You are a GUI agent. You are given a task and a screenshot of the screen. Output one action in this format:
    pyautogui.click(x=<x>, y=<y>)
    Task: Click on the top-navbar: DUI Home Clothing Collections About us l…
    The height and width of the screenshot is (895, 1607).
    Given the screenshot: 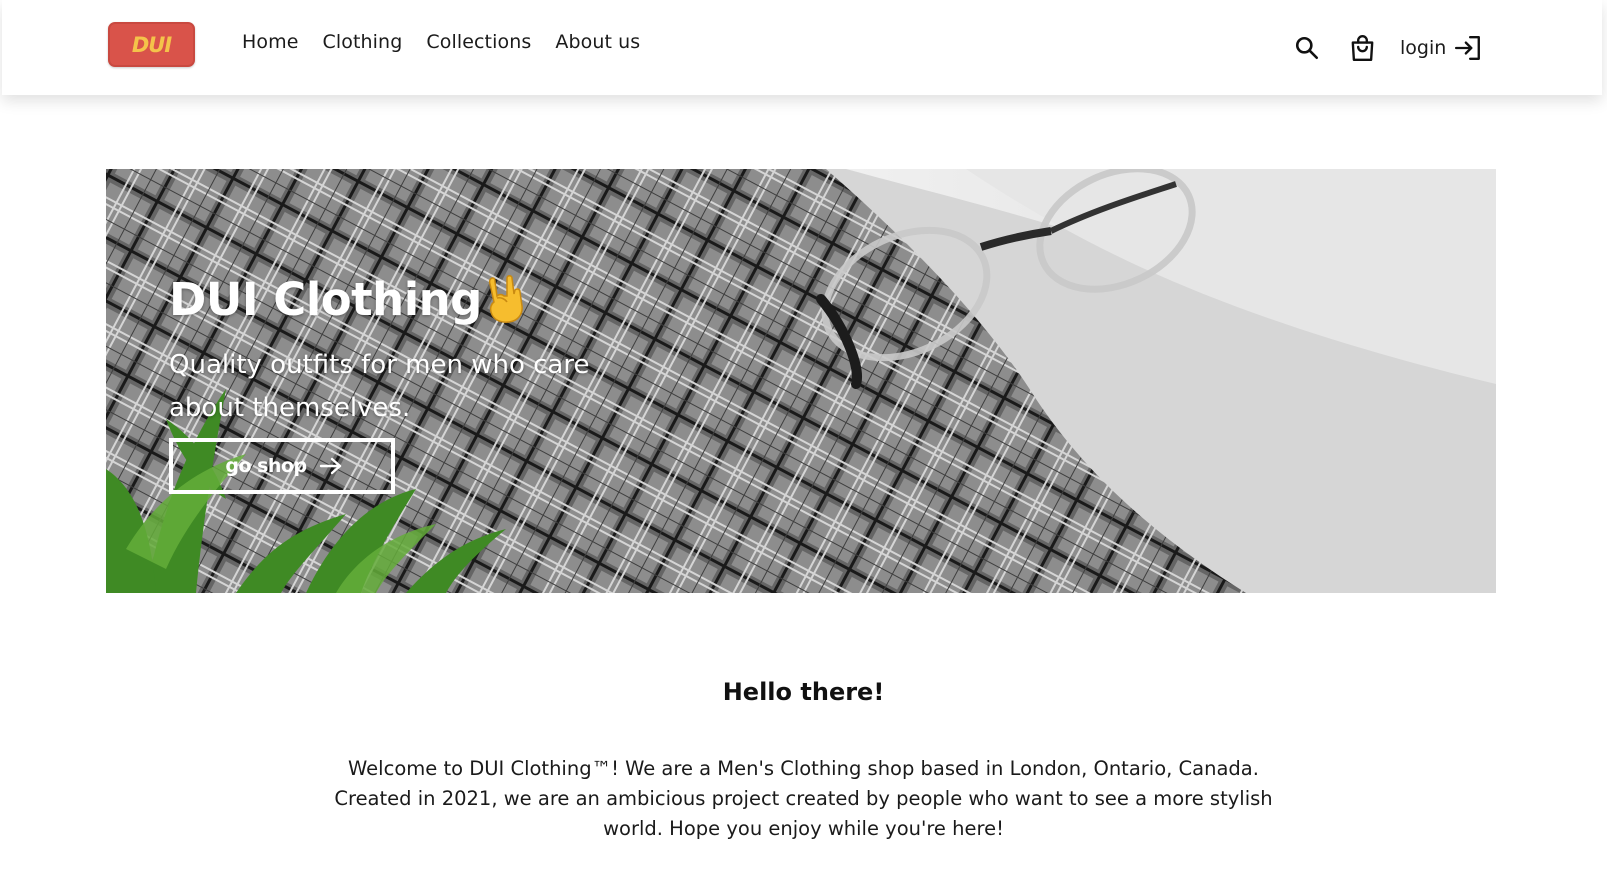 What is the action you would take?
    pyautogui.click(x=802, y=47)
    